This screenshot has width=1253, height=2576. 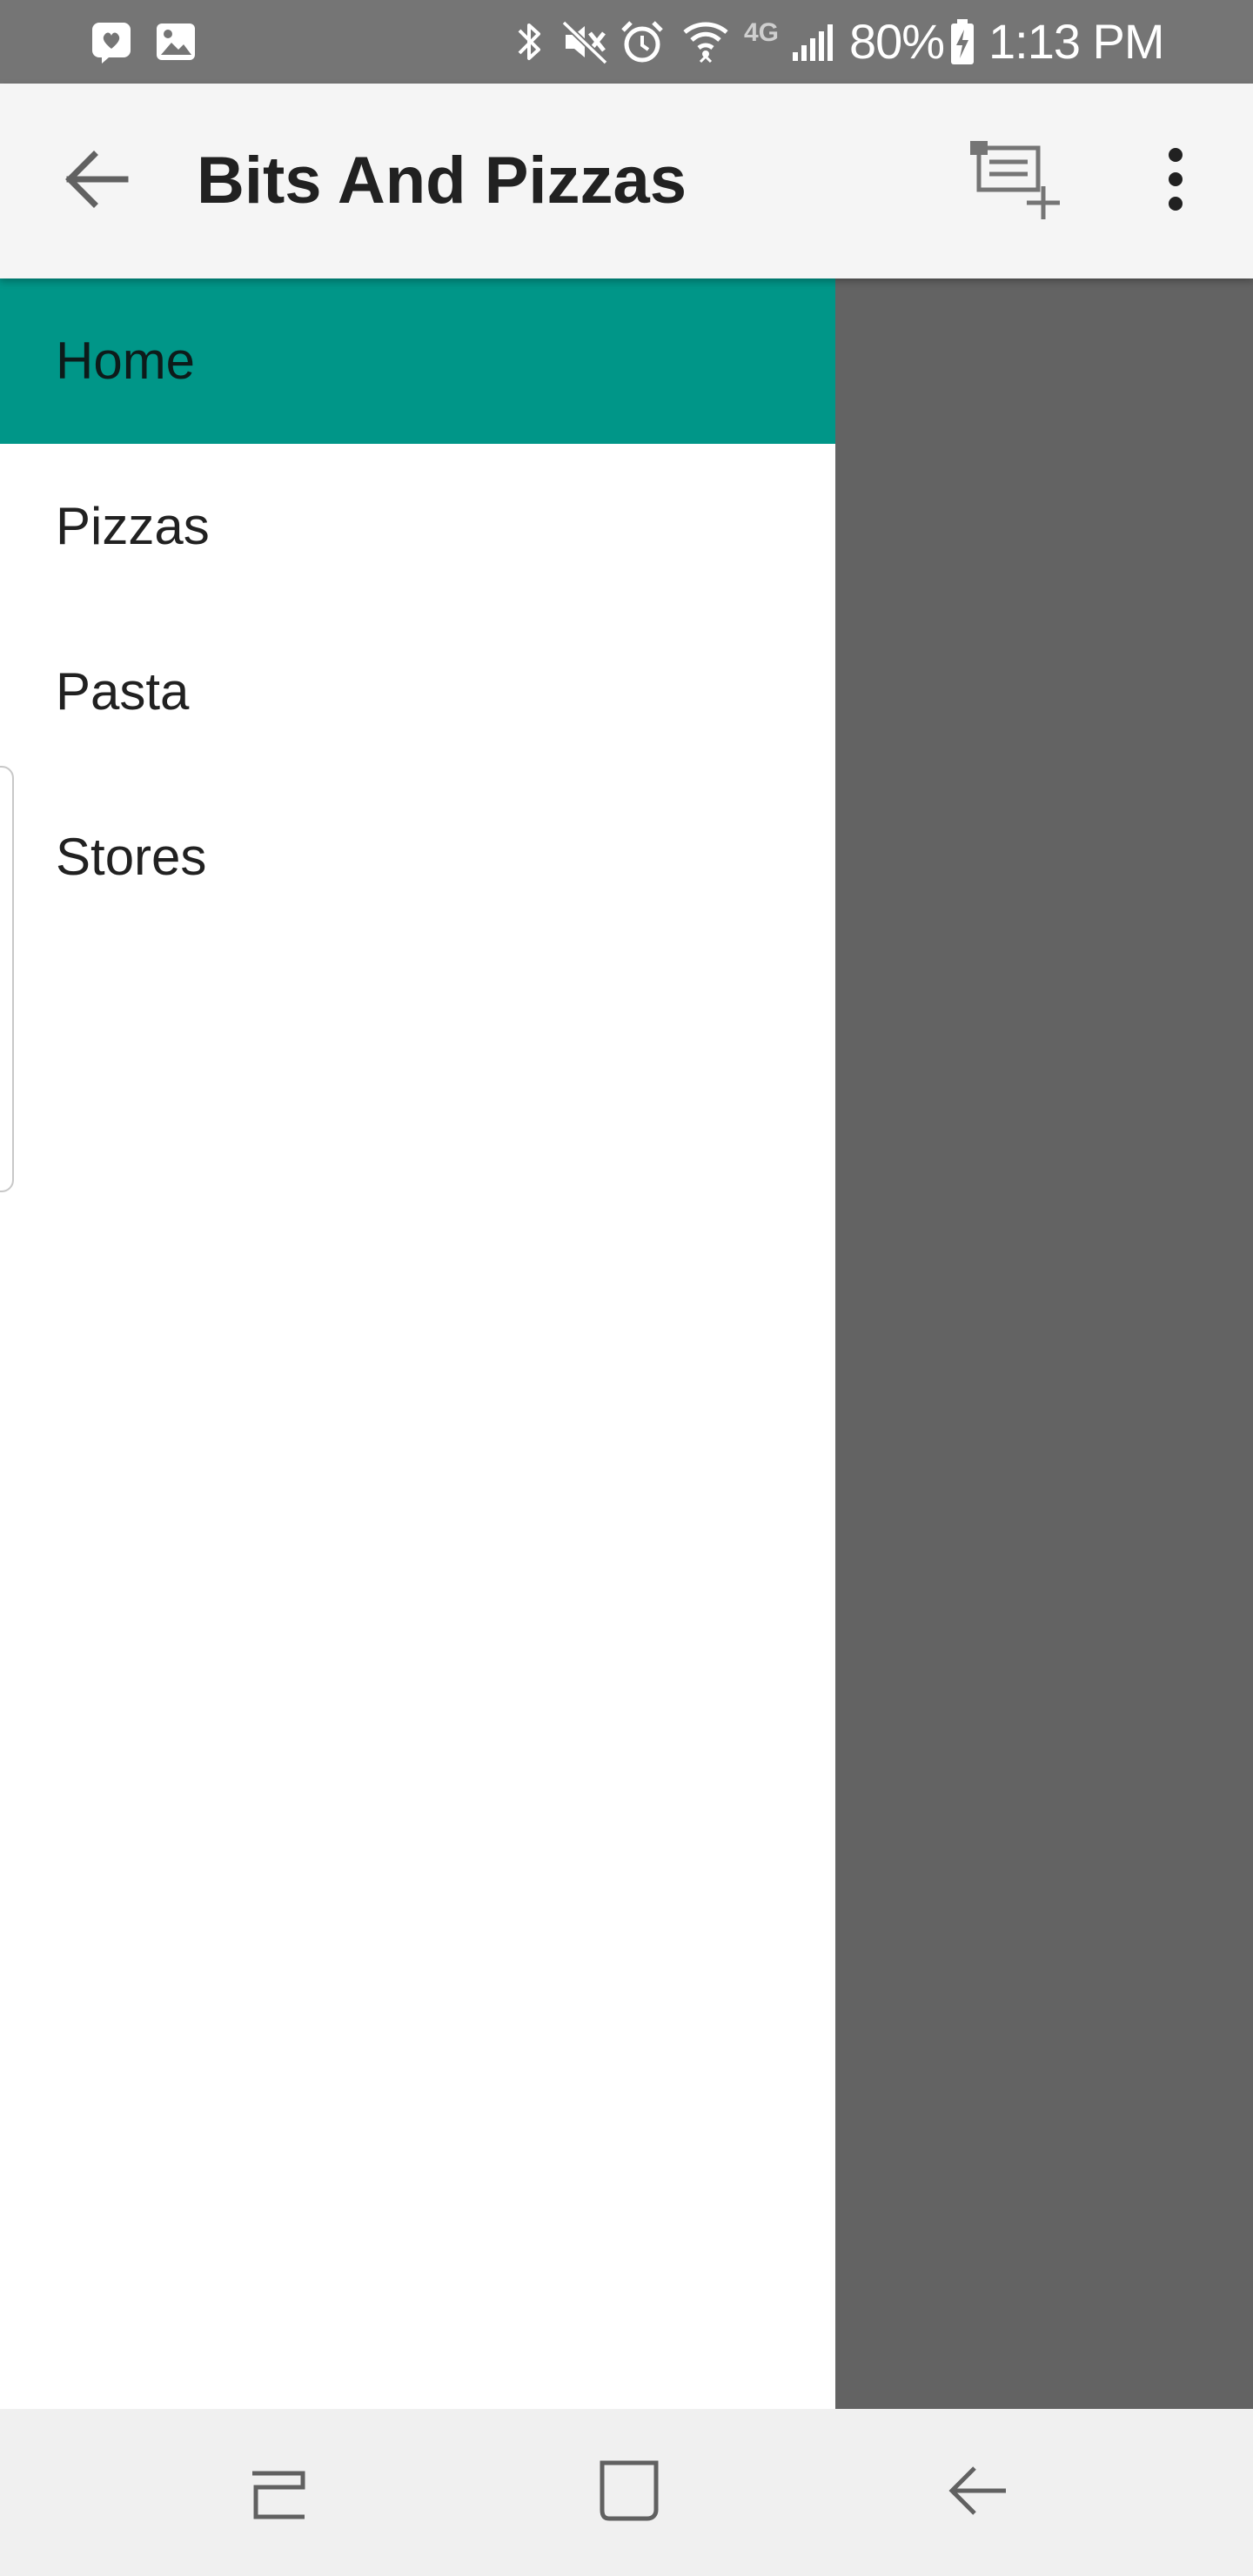 What do you see at coordinates (812, 42) in the screenshot?
I see `signal-icon` at bounding box center [812, 42].